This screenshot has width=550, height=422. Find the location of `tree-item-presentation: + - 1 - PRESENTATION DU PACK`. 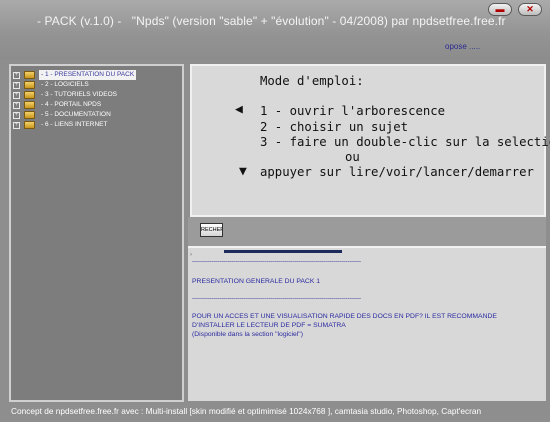

tree-item-presentation: + - 1 - PRESENTATION DU PACK is located at coordinates (98, 75).